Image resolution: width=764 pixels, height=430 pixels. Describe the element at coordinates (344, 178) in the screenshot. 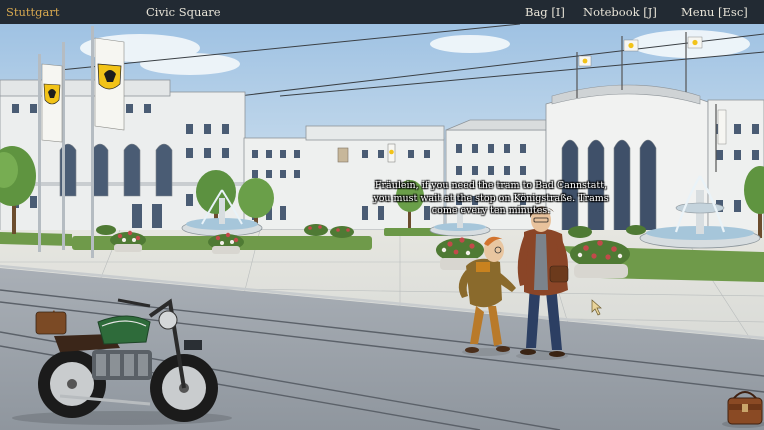

I see `center-building` at that location.